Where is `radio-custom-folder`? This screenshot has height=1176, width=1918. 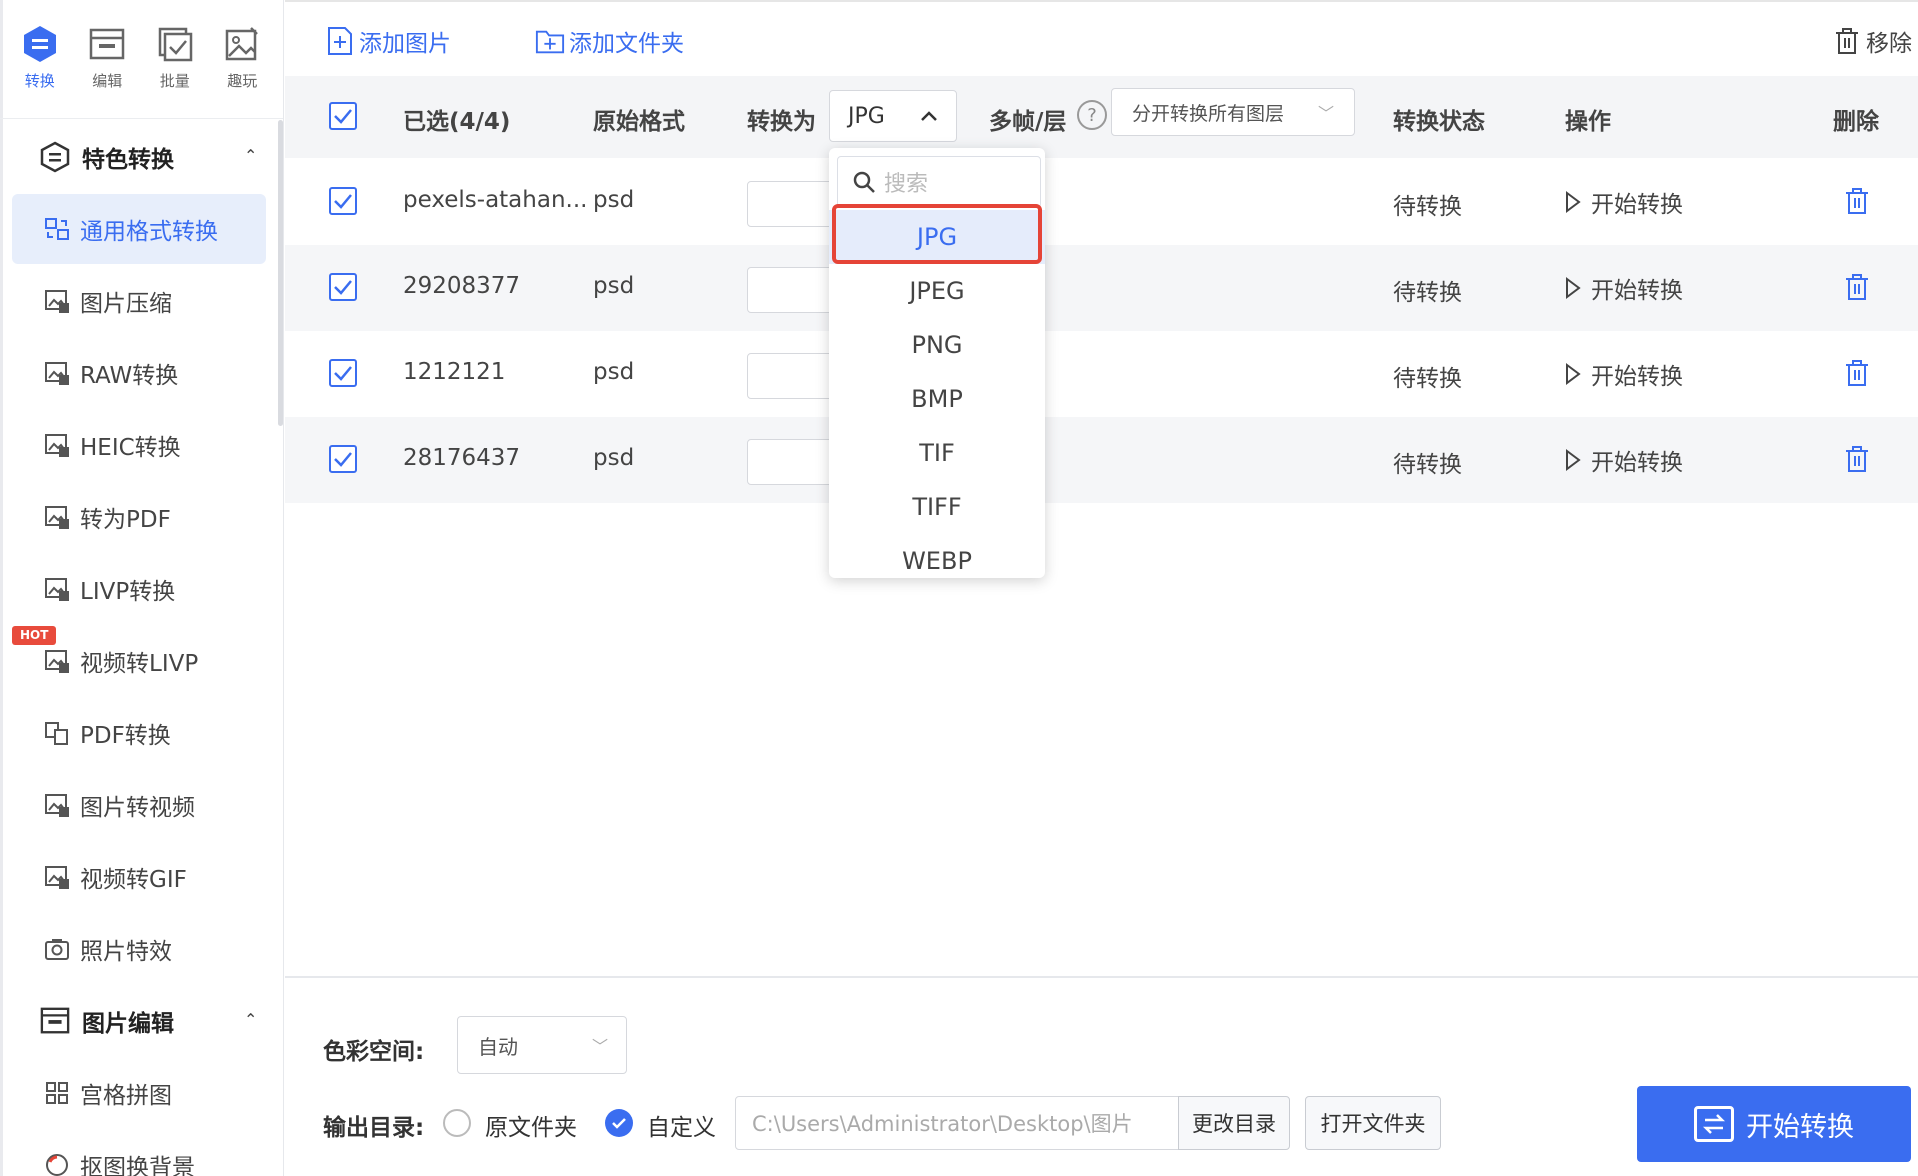
radio-custom-folder is located at coordinates (619, 1123).